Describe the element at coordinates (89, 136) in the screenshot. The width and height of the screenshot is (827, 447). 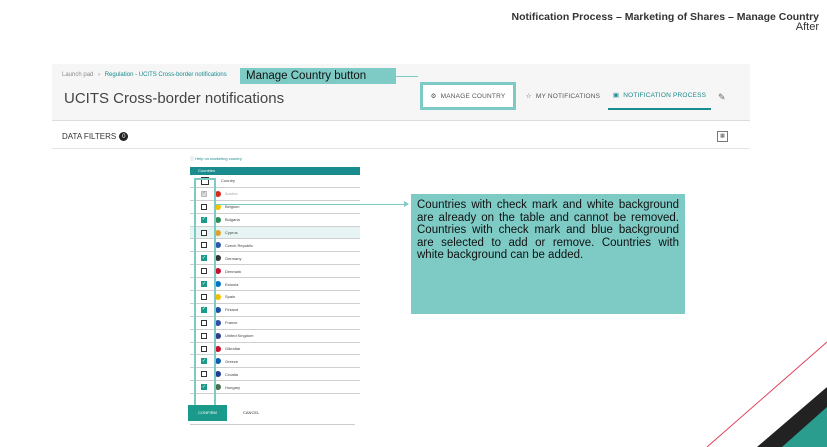
I see `data-filters-label: DATA FILTERS` at that location.